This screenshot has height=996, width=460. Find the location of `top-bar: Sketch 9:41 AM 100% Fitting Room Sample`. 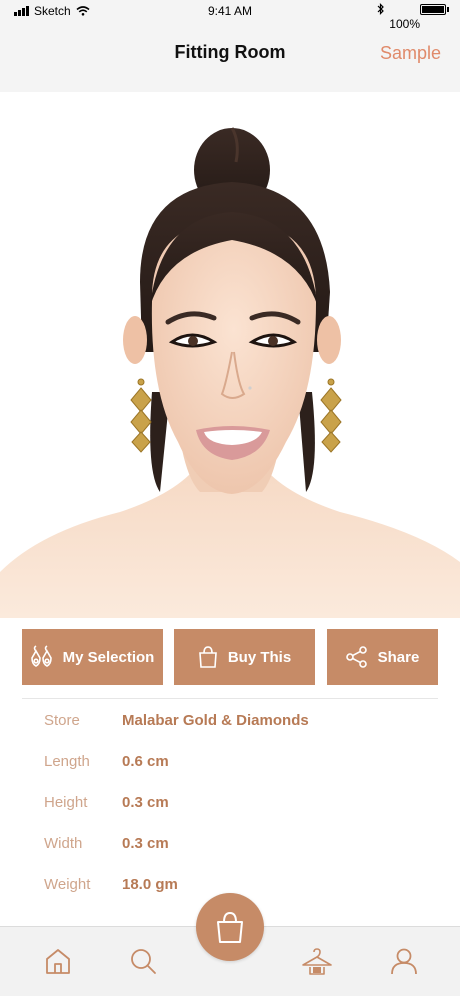

top-bar: Sketch 9:41 AM 100% Fitting Room Sample is located at coordinates (230, 46).